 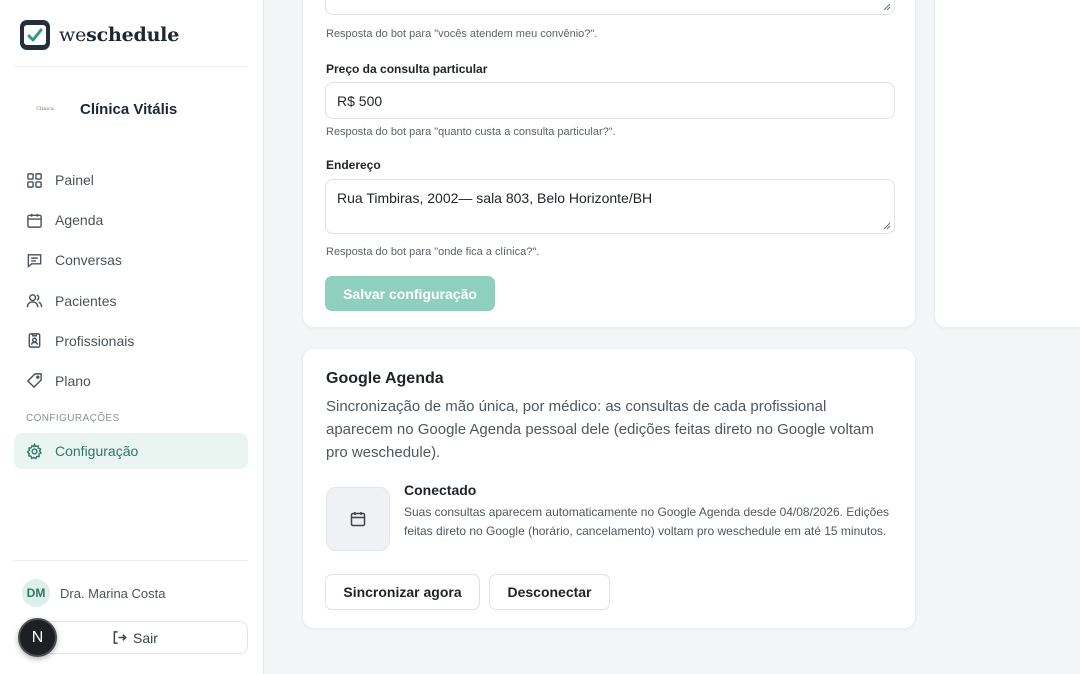 What do you see at coordinates (35, 35) in the screenshot?
I see `brand-logo-icon` at bounding box center [35, 35].